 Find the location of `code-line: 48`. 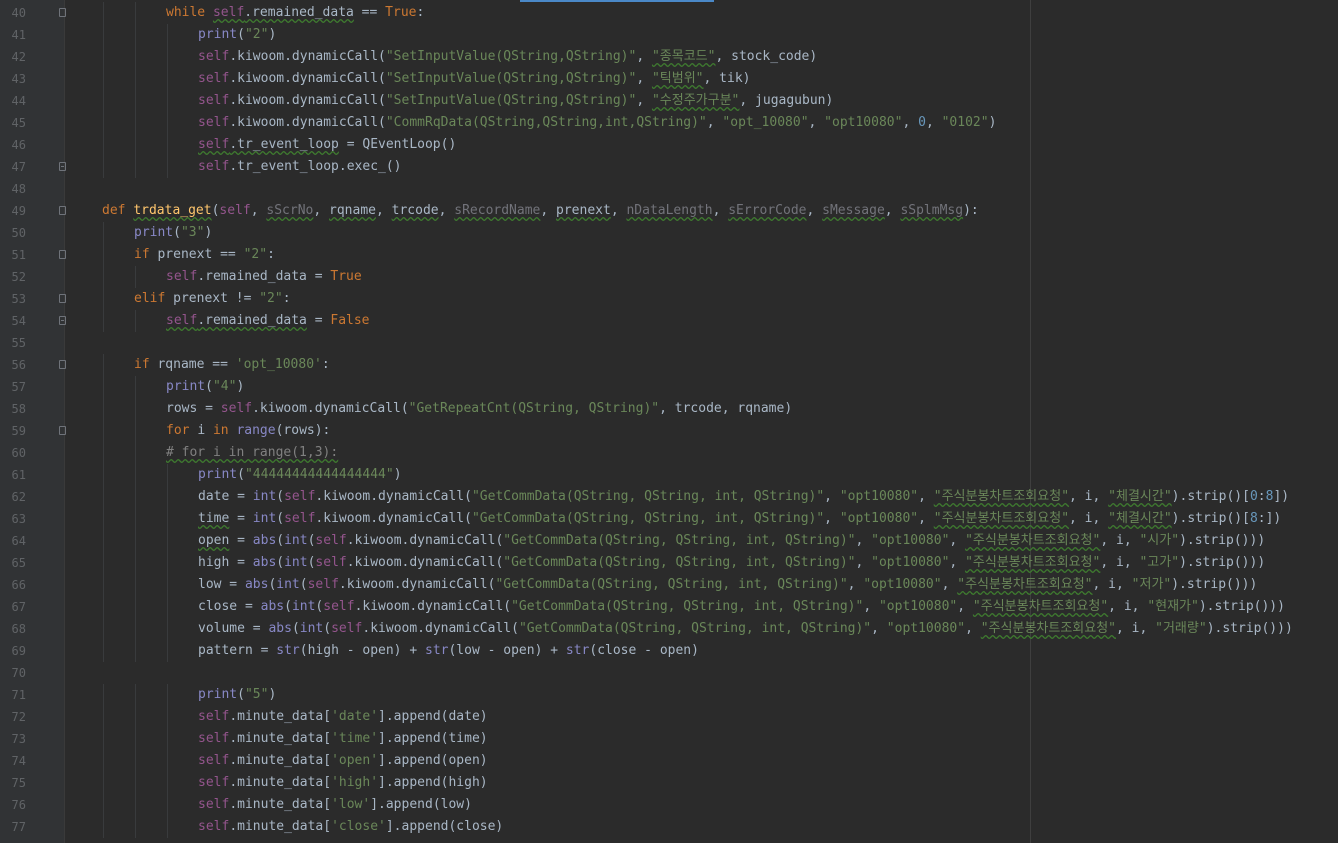

code-line: 48 is located at coordinates (669, 189).